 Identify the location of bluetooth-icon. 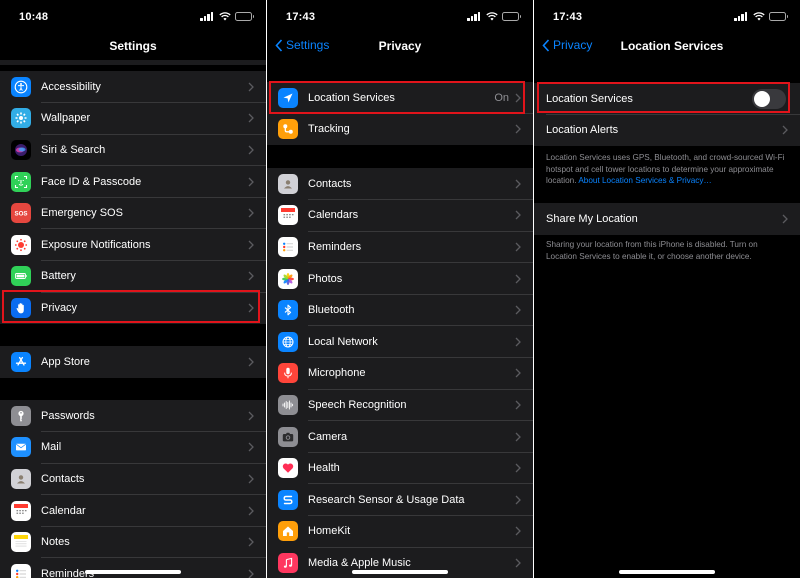
(288, 310).